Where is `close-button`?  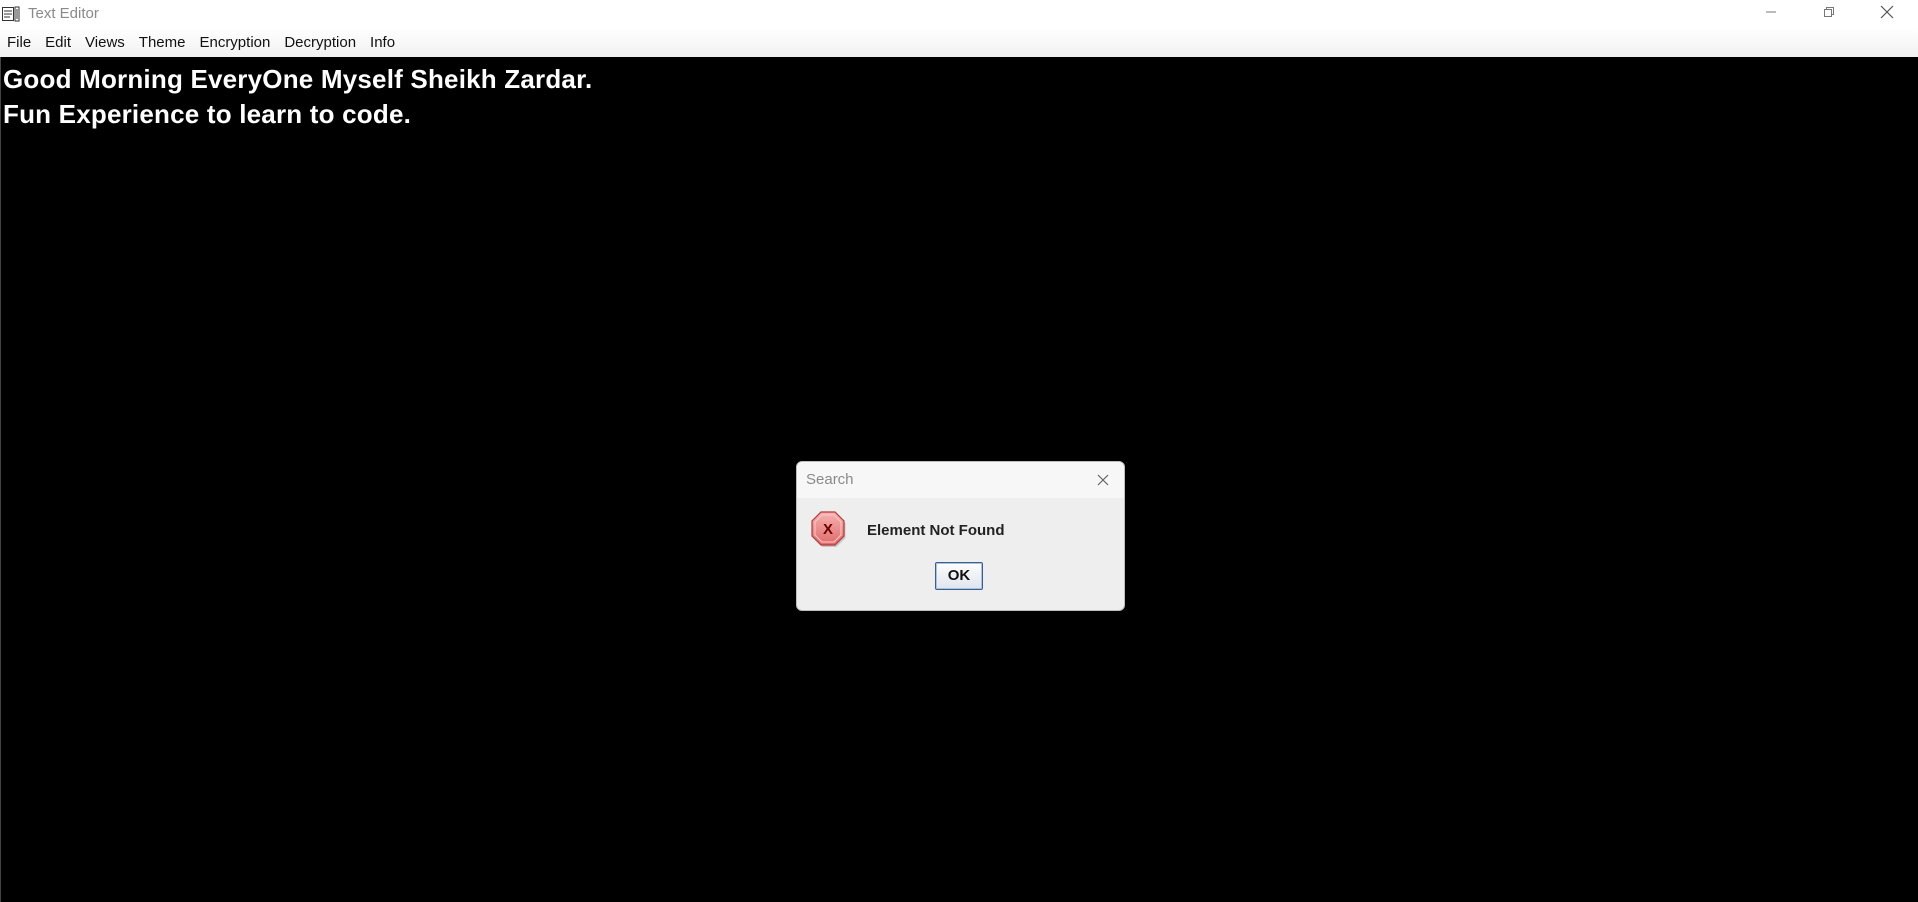
close-button is located at coordinates (1887, 14).